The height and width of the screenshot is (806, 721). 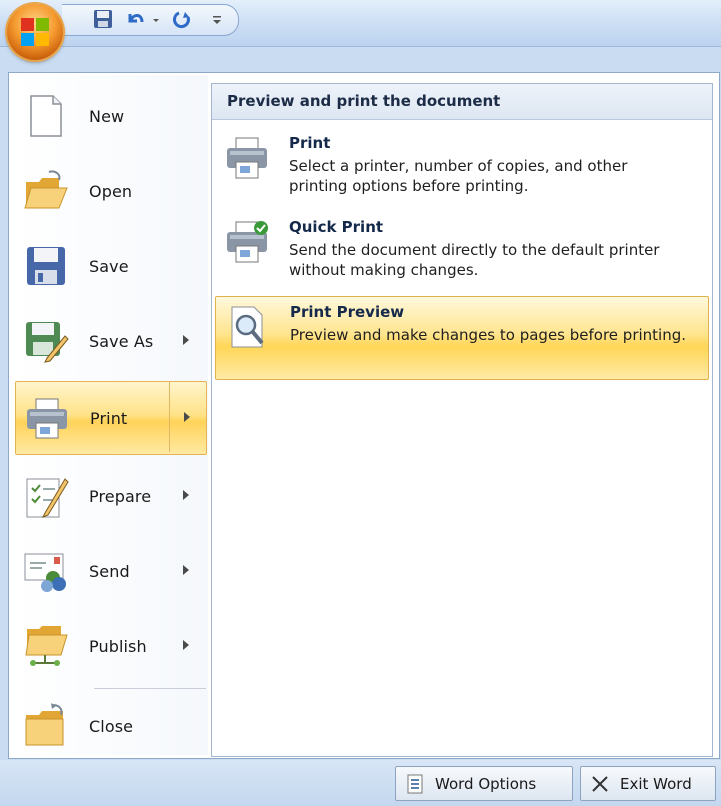 I want to click on word-options-label: Word Options, so click(x=486, y=783).